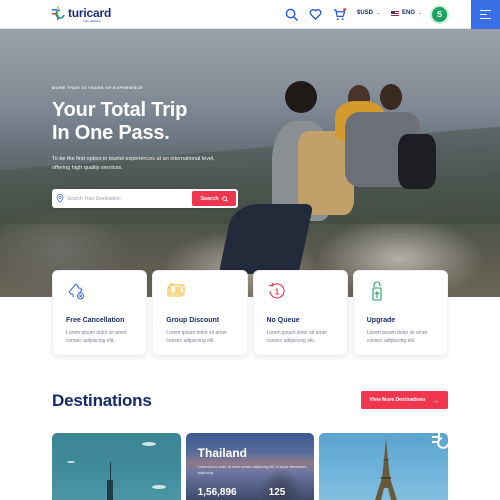 This screenshot has width=500, height=500. What do you see at coordinates (120, 110) in the screenshot?
I see `hero-title-line1: Your Total Trip` at bounding box center [120, 110].